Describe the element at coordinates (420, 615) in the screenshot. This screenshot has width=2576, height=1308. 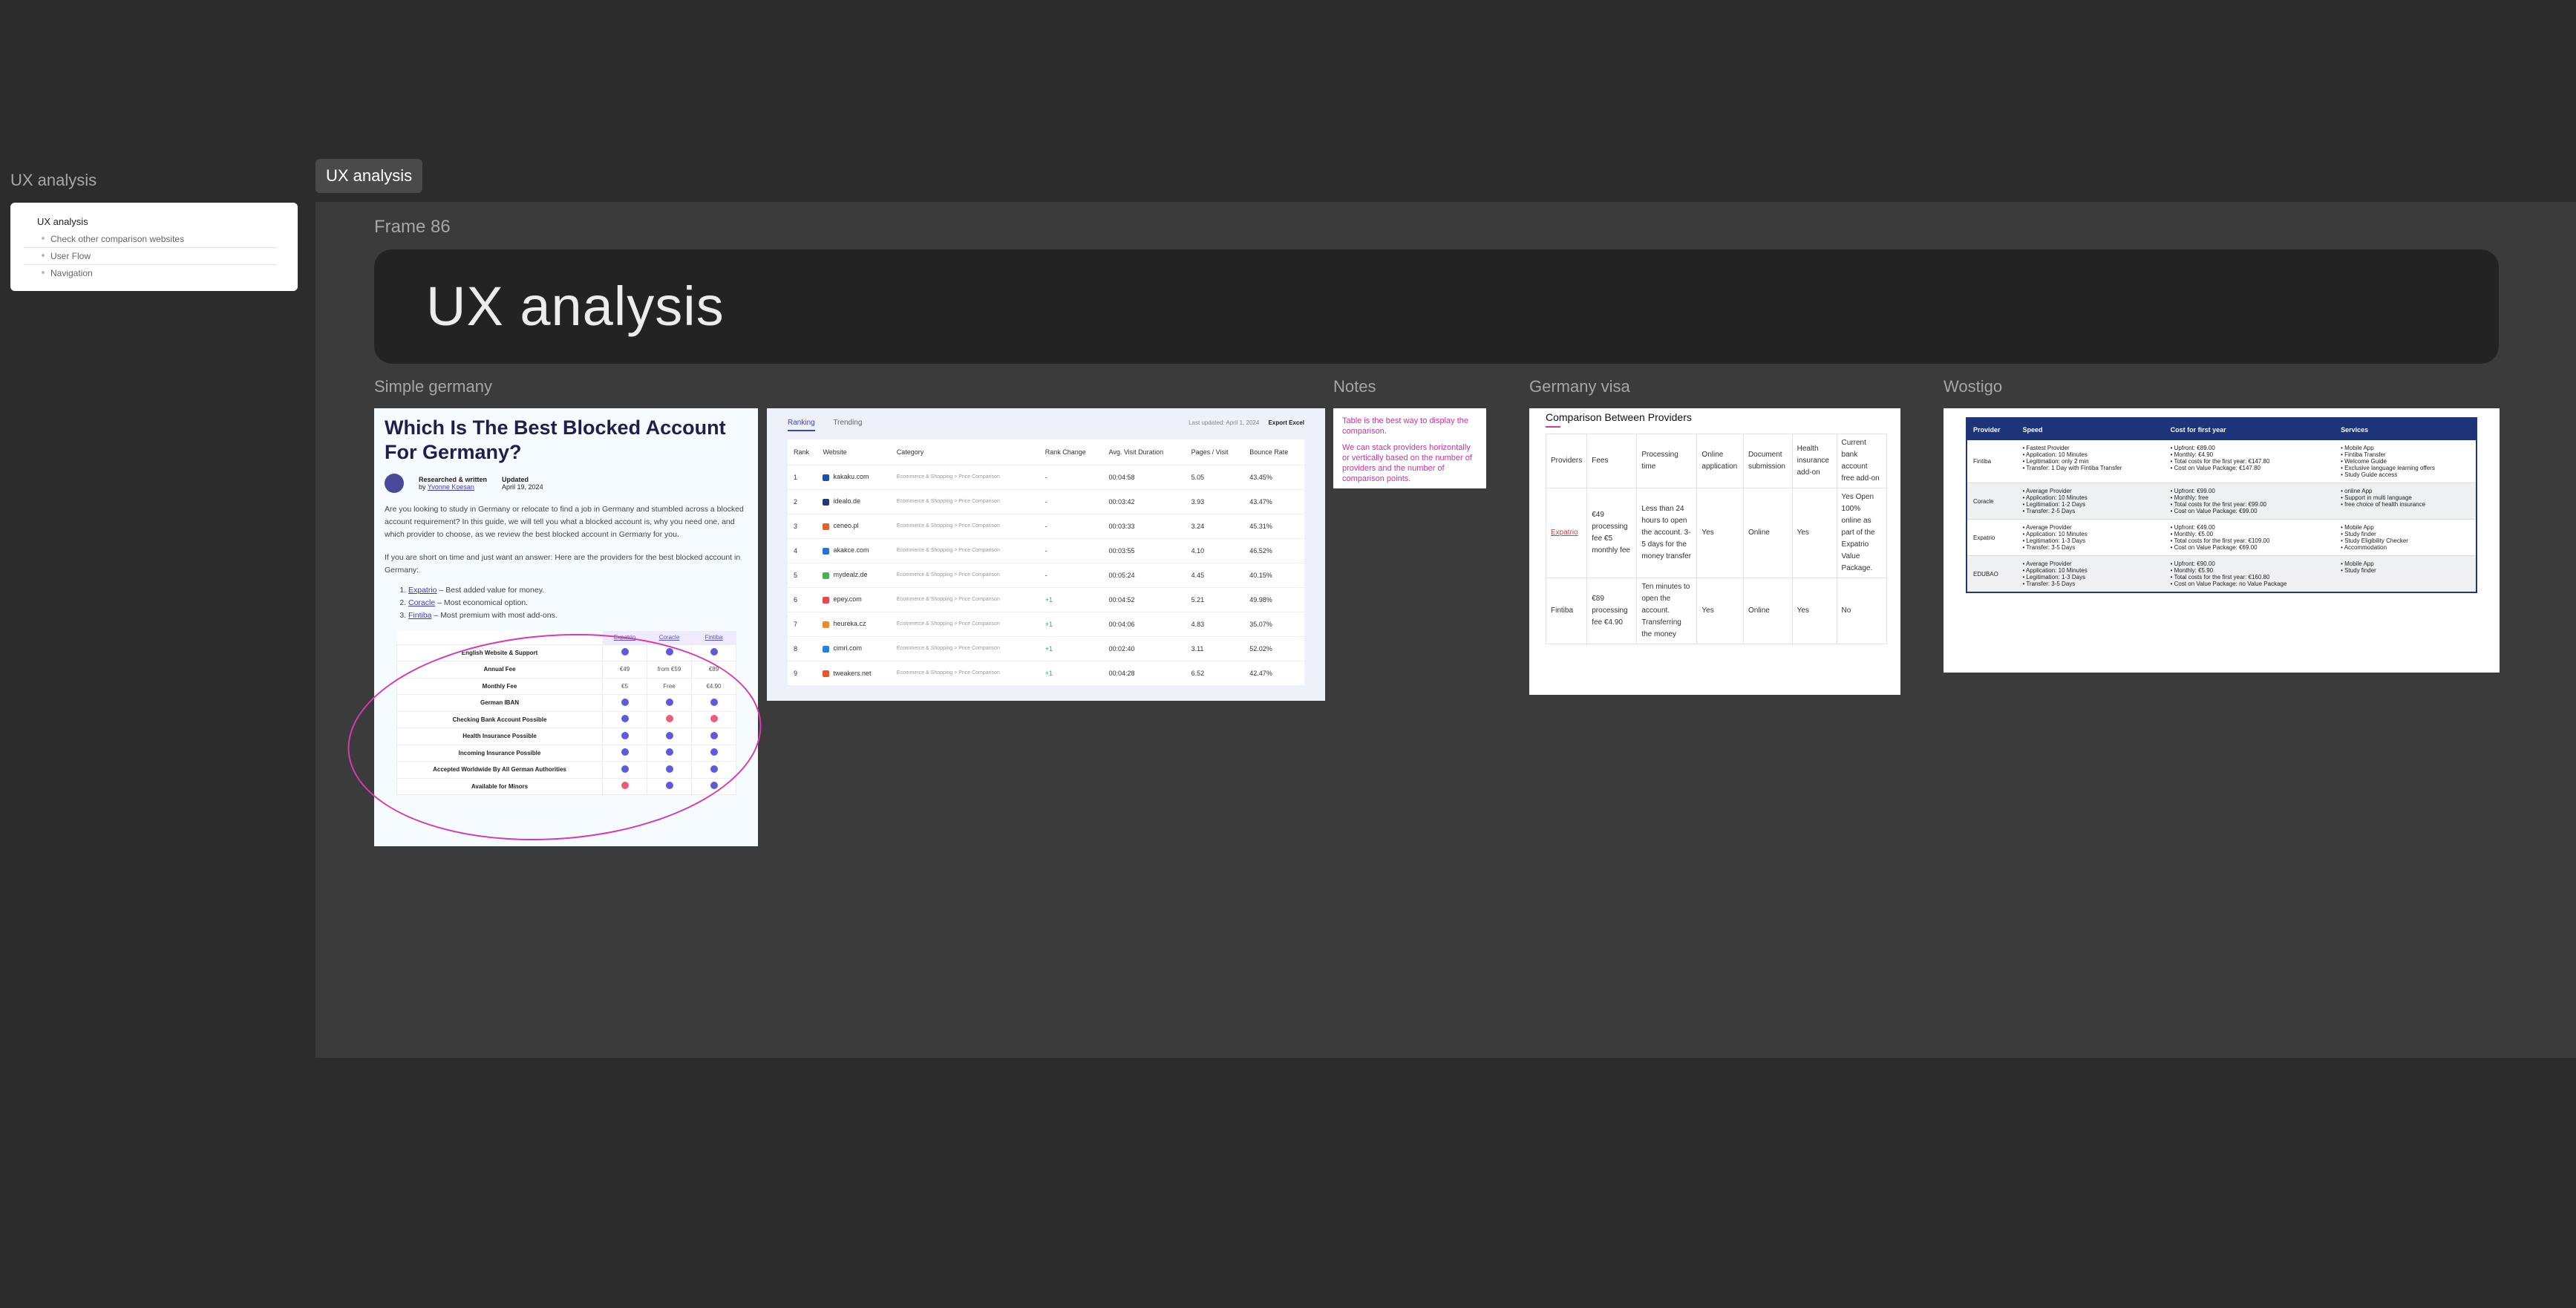
I see `provider-link: Fintiba` at that location.